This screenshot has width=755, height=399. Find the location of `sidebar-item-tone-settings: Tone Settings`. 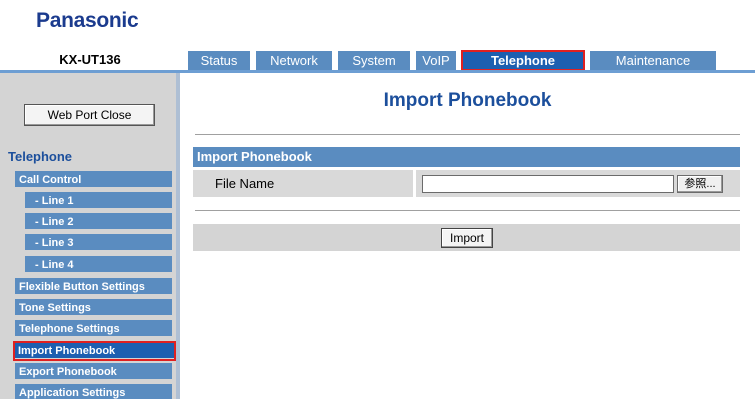

sidebar-item-tone-settings: Tone Settings is located at coordinates (93, 308).